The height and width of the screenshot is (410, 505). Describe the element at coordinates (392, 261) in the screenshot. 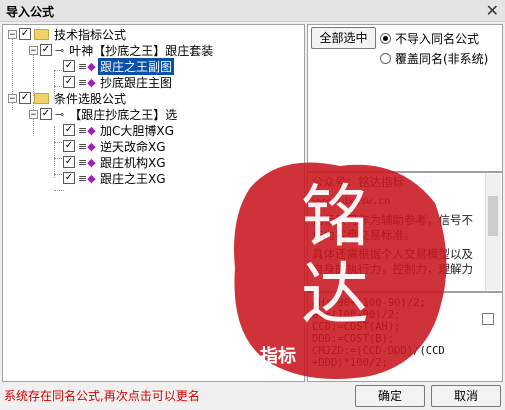

I see `description-line: 具体还需根据个人交易模型以及自身的执行力，控制力，理解力` at that location.